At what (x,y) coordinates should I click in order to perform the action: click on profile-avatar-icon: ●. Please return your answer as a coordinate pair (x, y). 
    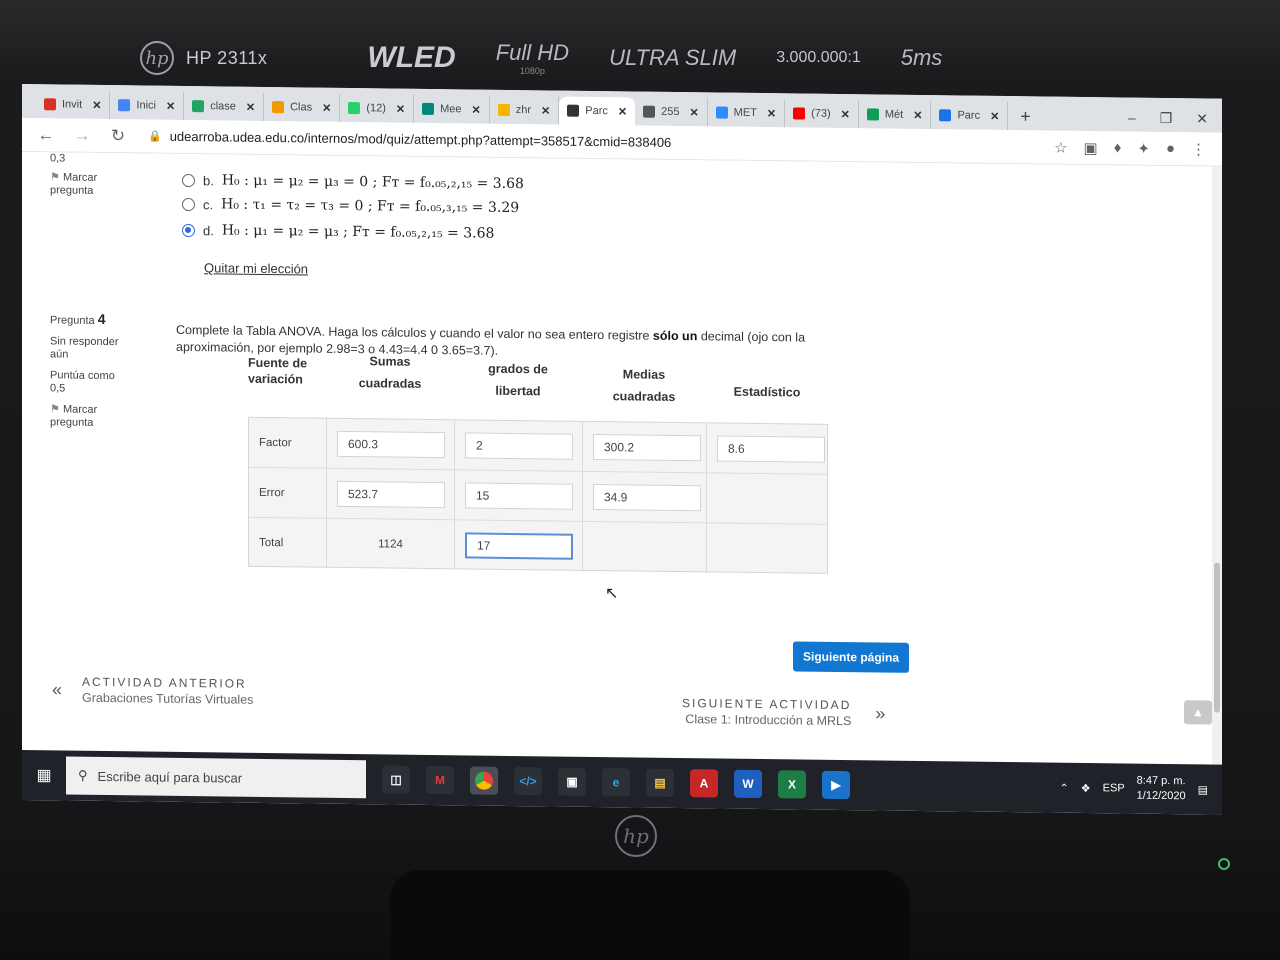
    Looking at the image, I should click on (1170, 148).